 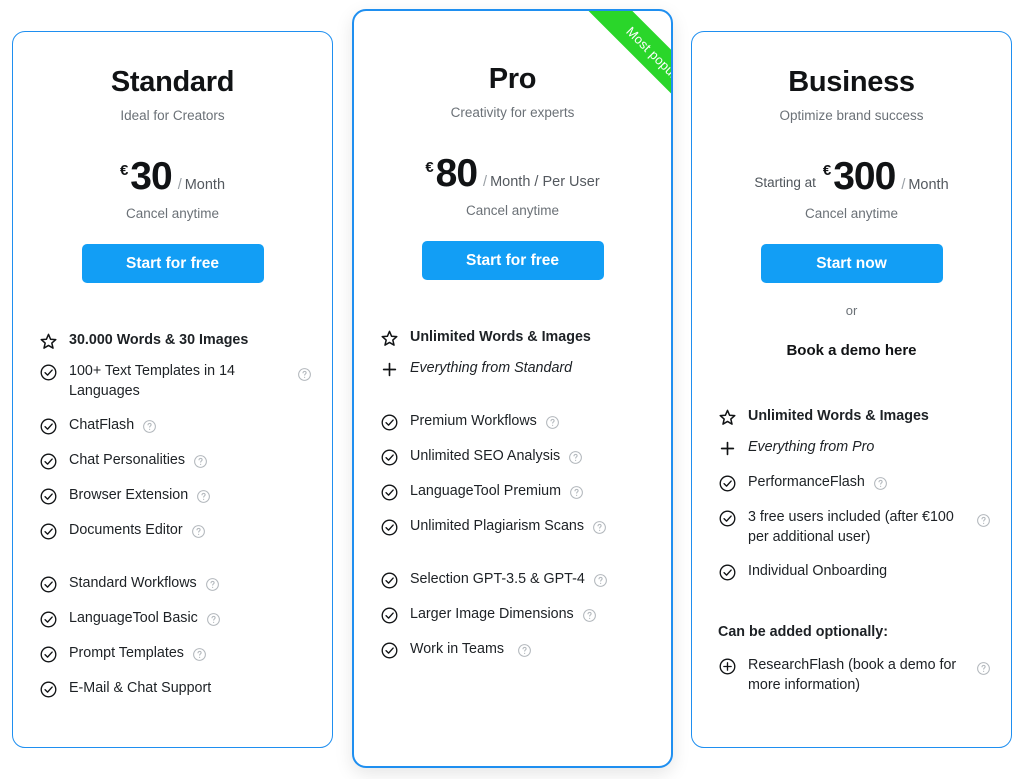 I want to click on price-period-pro: / Month / Per User, so click(x=541, y=182).